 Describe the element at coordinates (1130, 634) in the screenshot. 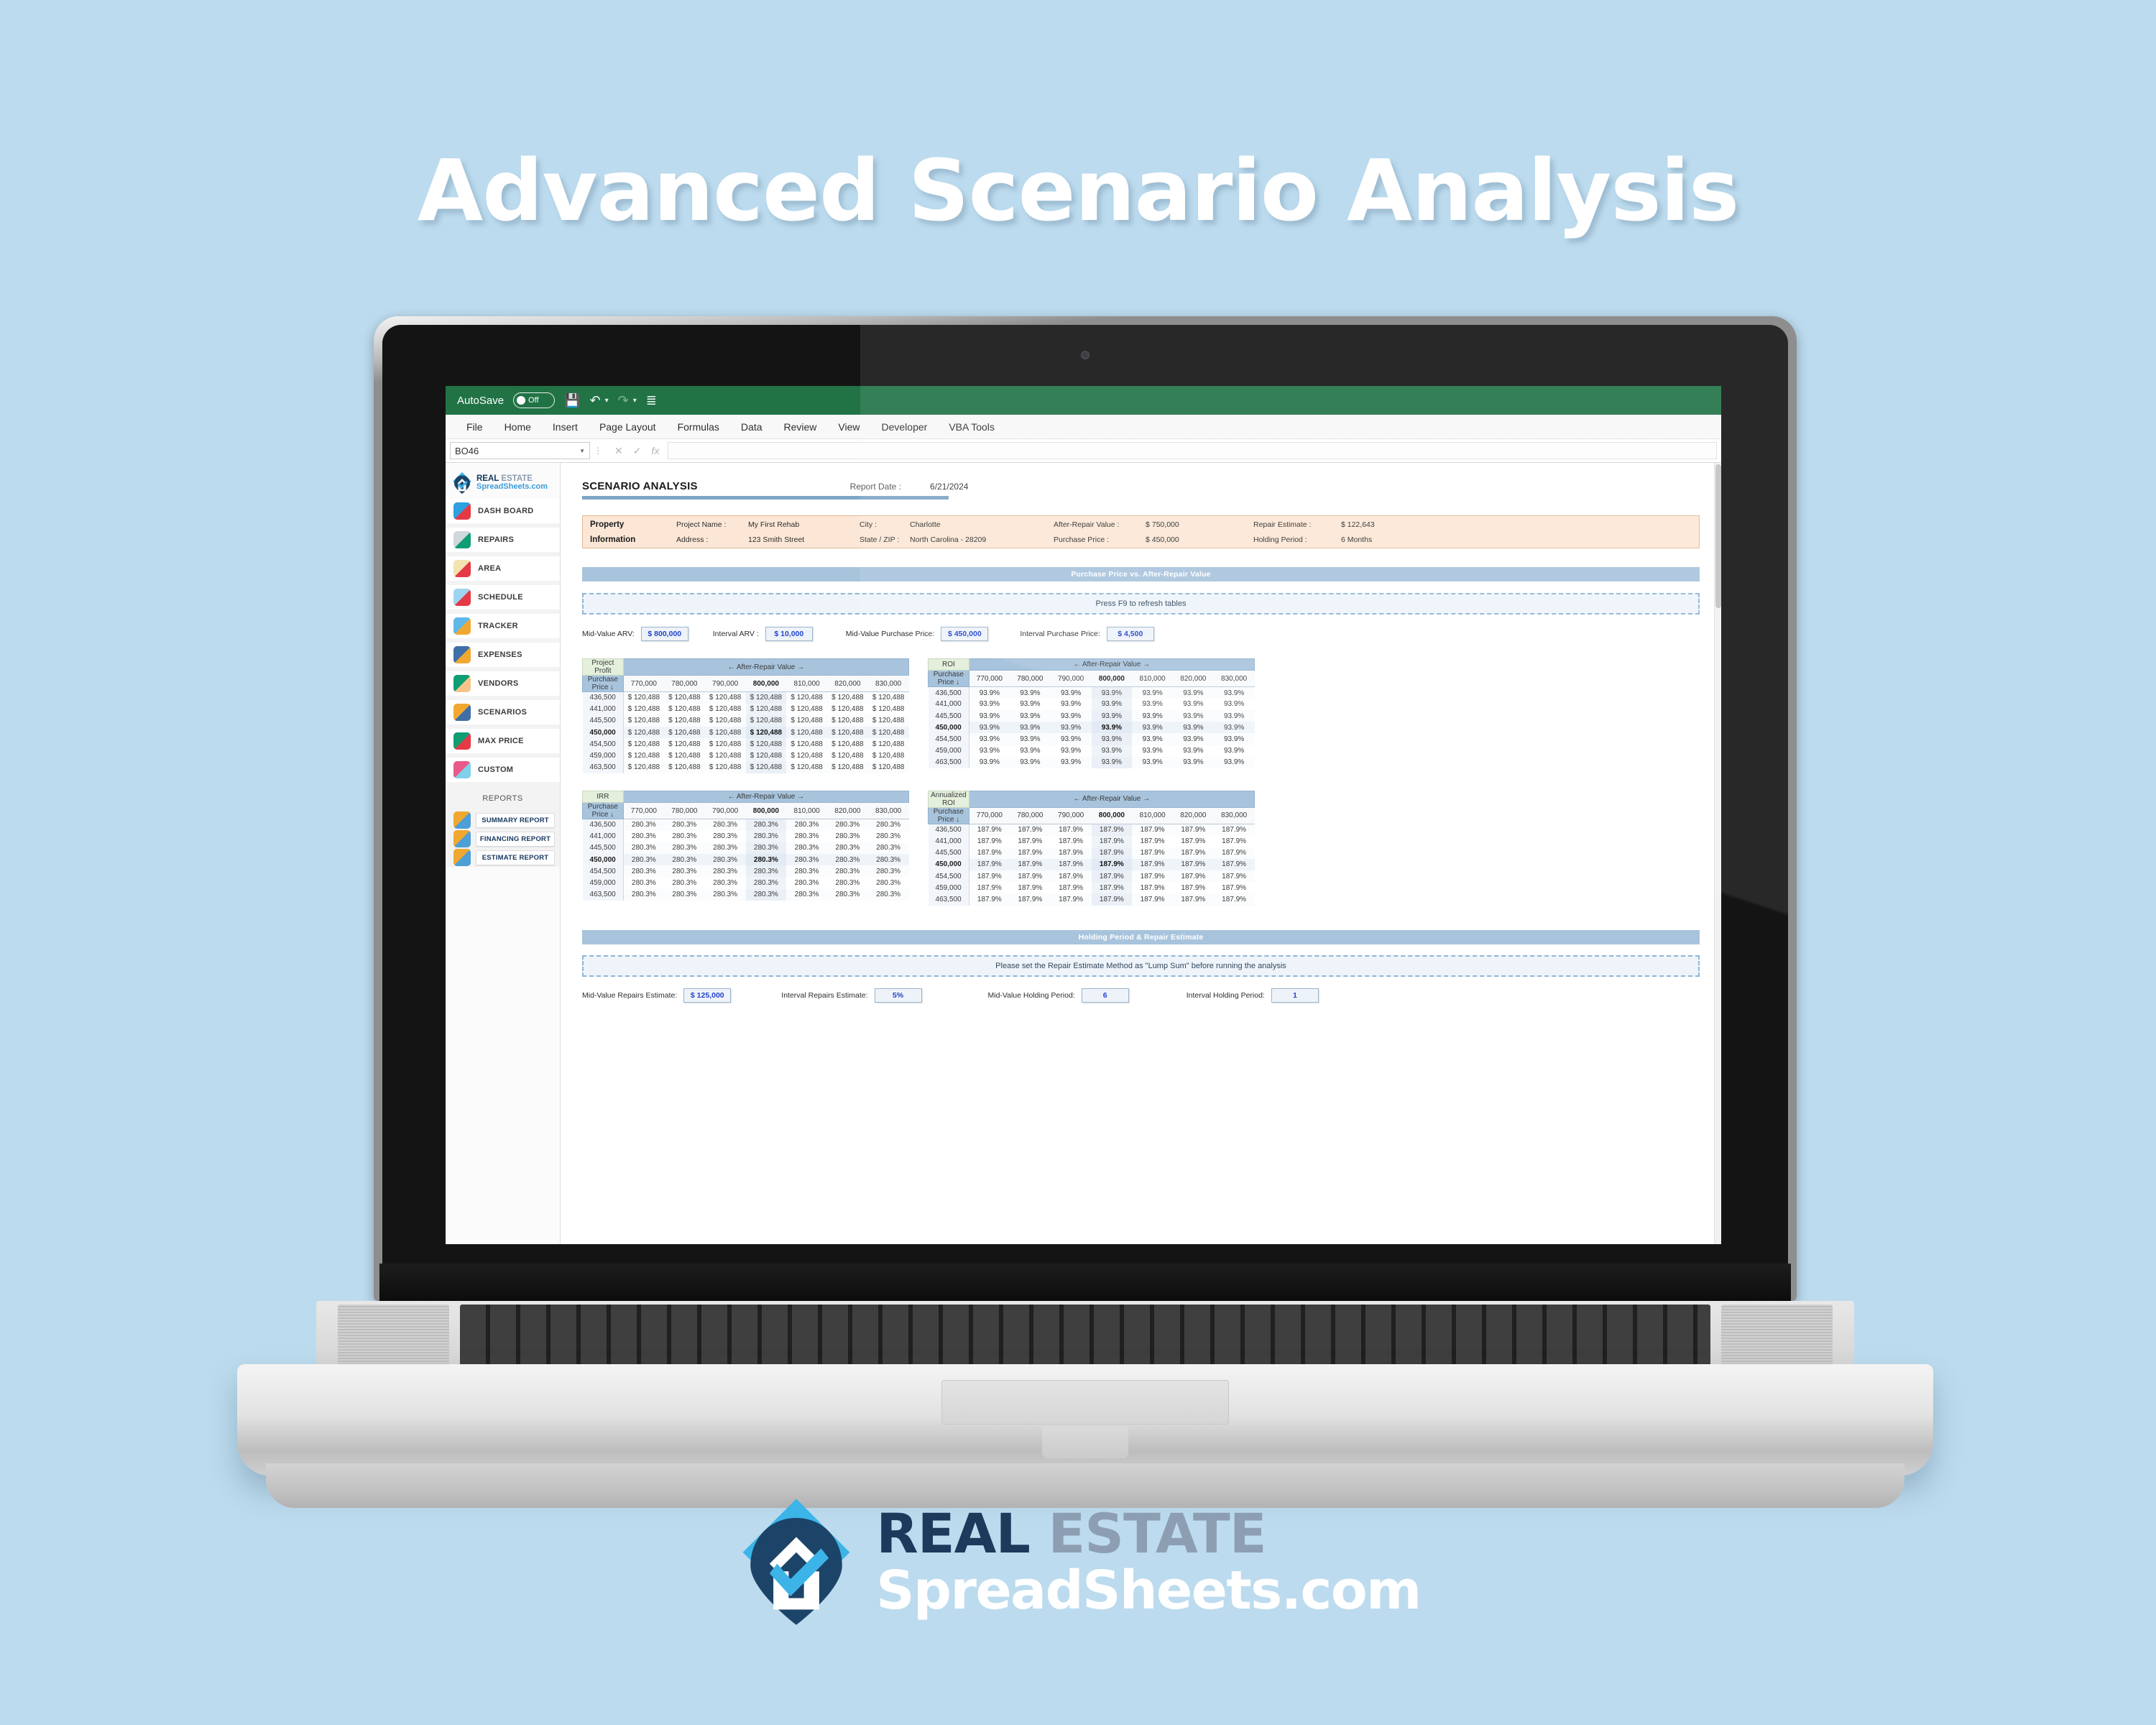

I see `interval-purchase-price-input: $ 4,500` at that location.